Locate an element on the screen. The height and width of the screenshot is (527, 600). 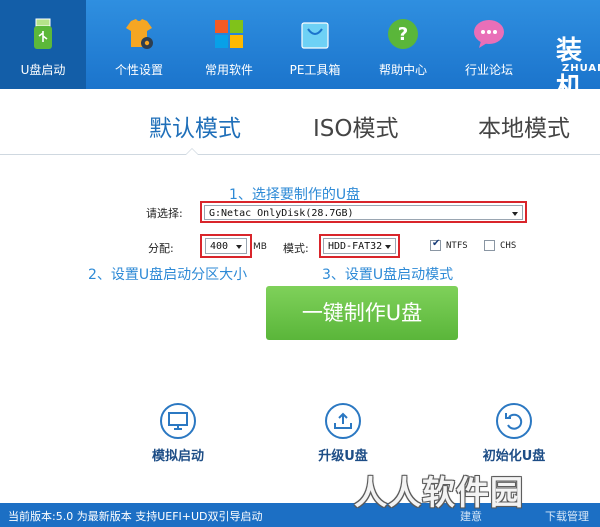
simulate-boot-label: 模拟启动 is located at coordinates (177, 456).